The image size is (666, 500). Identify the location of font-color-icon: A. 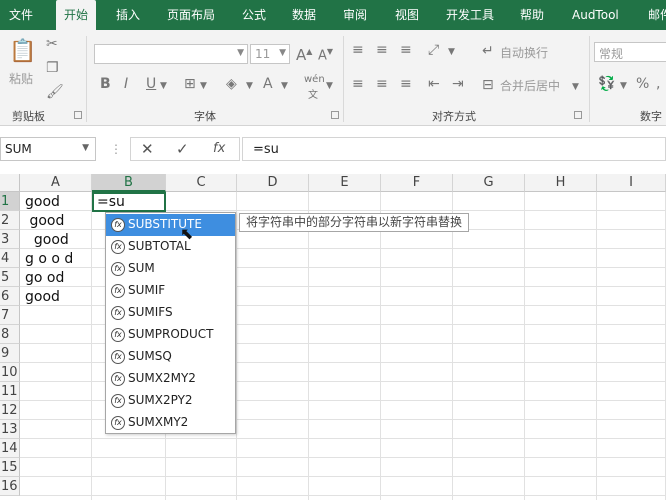
(268, 84).